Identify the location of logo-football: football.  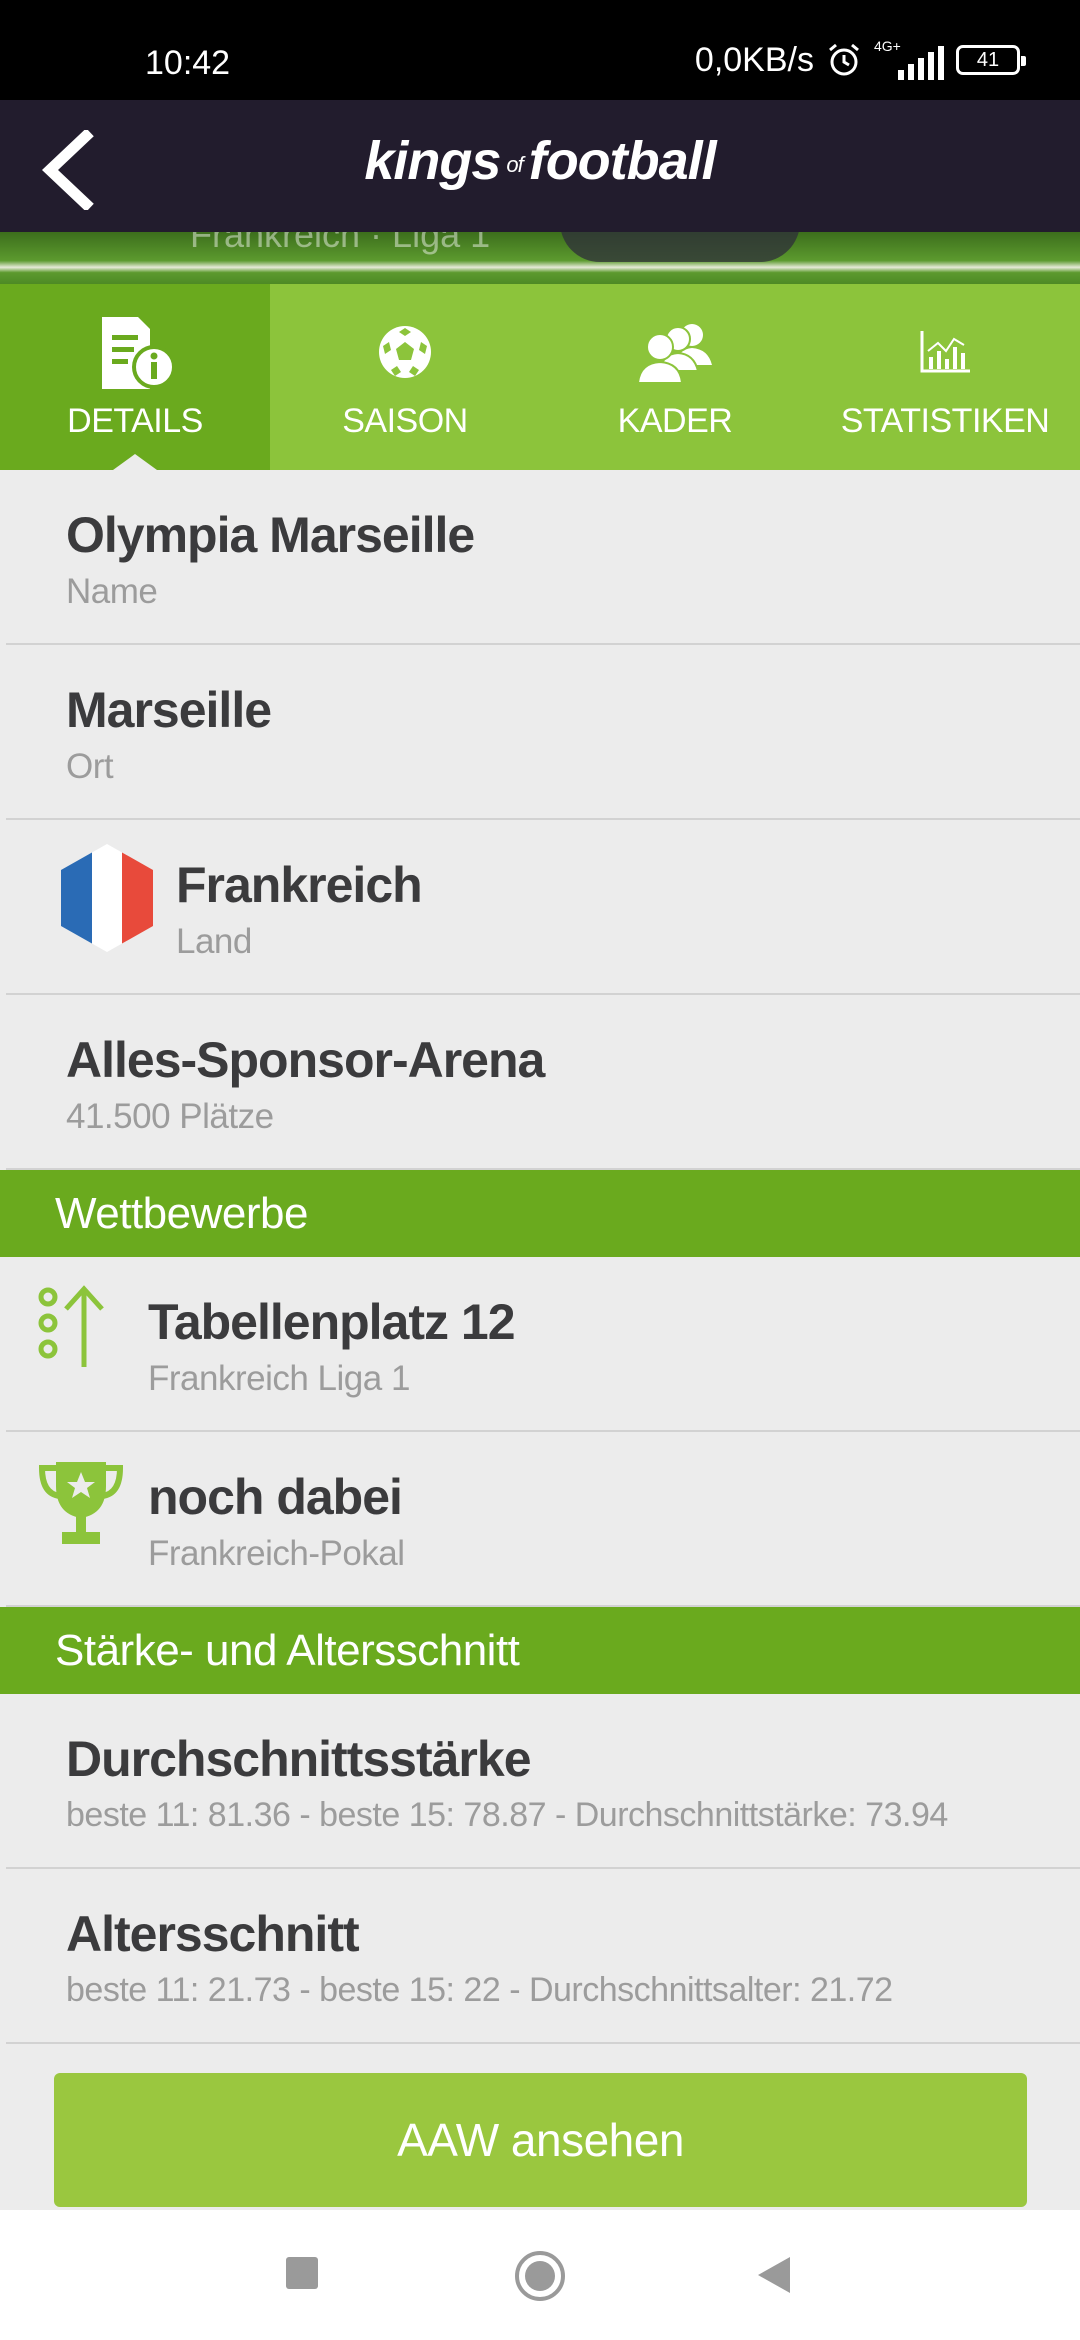
(622, 161).